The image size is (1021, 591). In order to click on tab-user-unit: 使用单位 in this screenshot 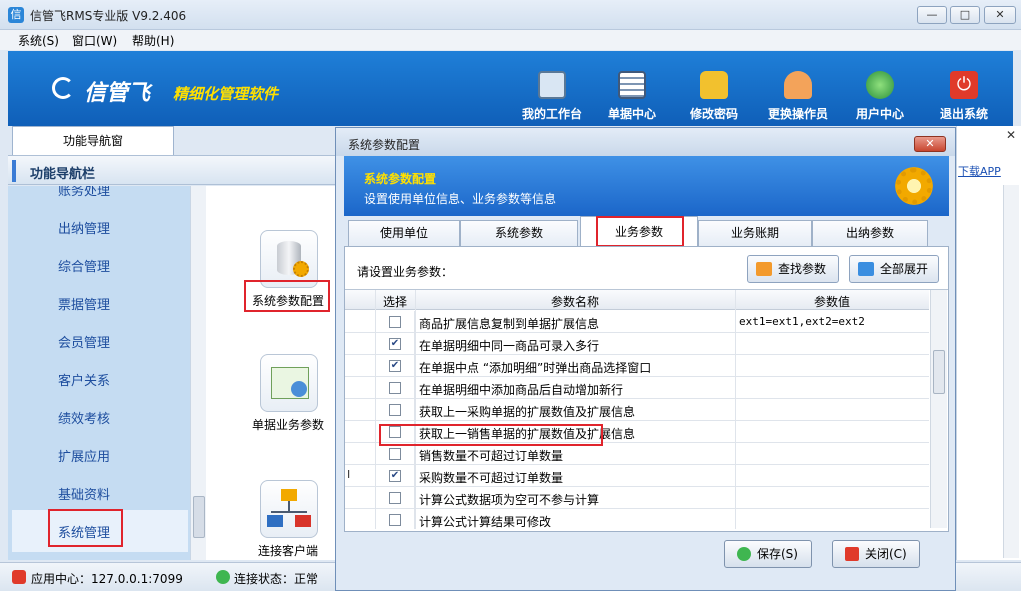, I will do `click(404, 233)`.